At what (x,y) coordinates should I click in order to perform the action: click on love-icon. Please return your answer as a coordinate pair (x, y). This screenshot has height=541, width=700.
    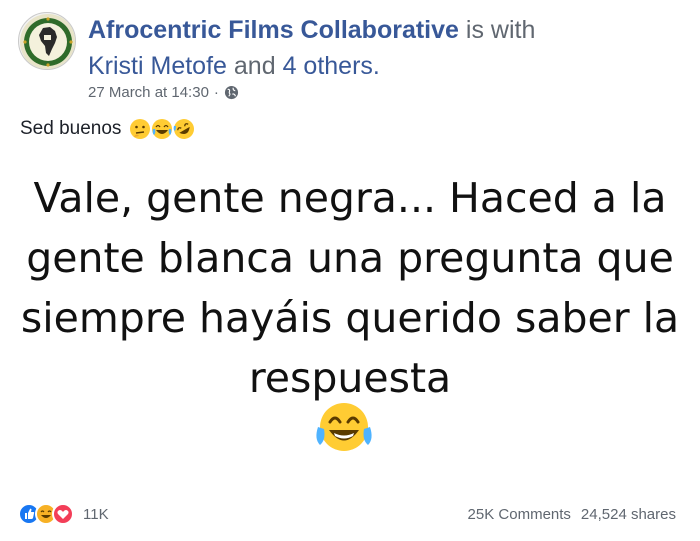
    Looking at the image, I should click on (63, 514).